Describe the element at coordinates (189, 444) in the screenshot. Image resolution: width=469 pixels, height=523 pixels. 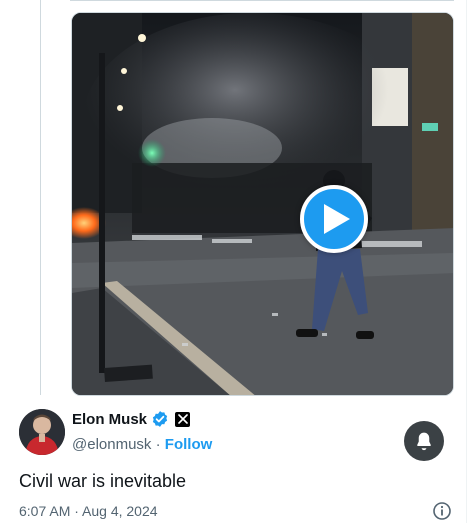
I see `follow-button: Follow` at that location.